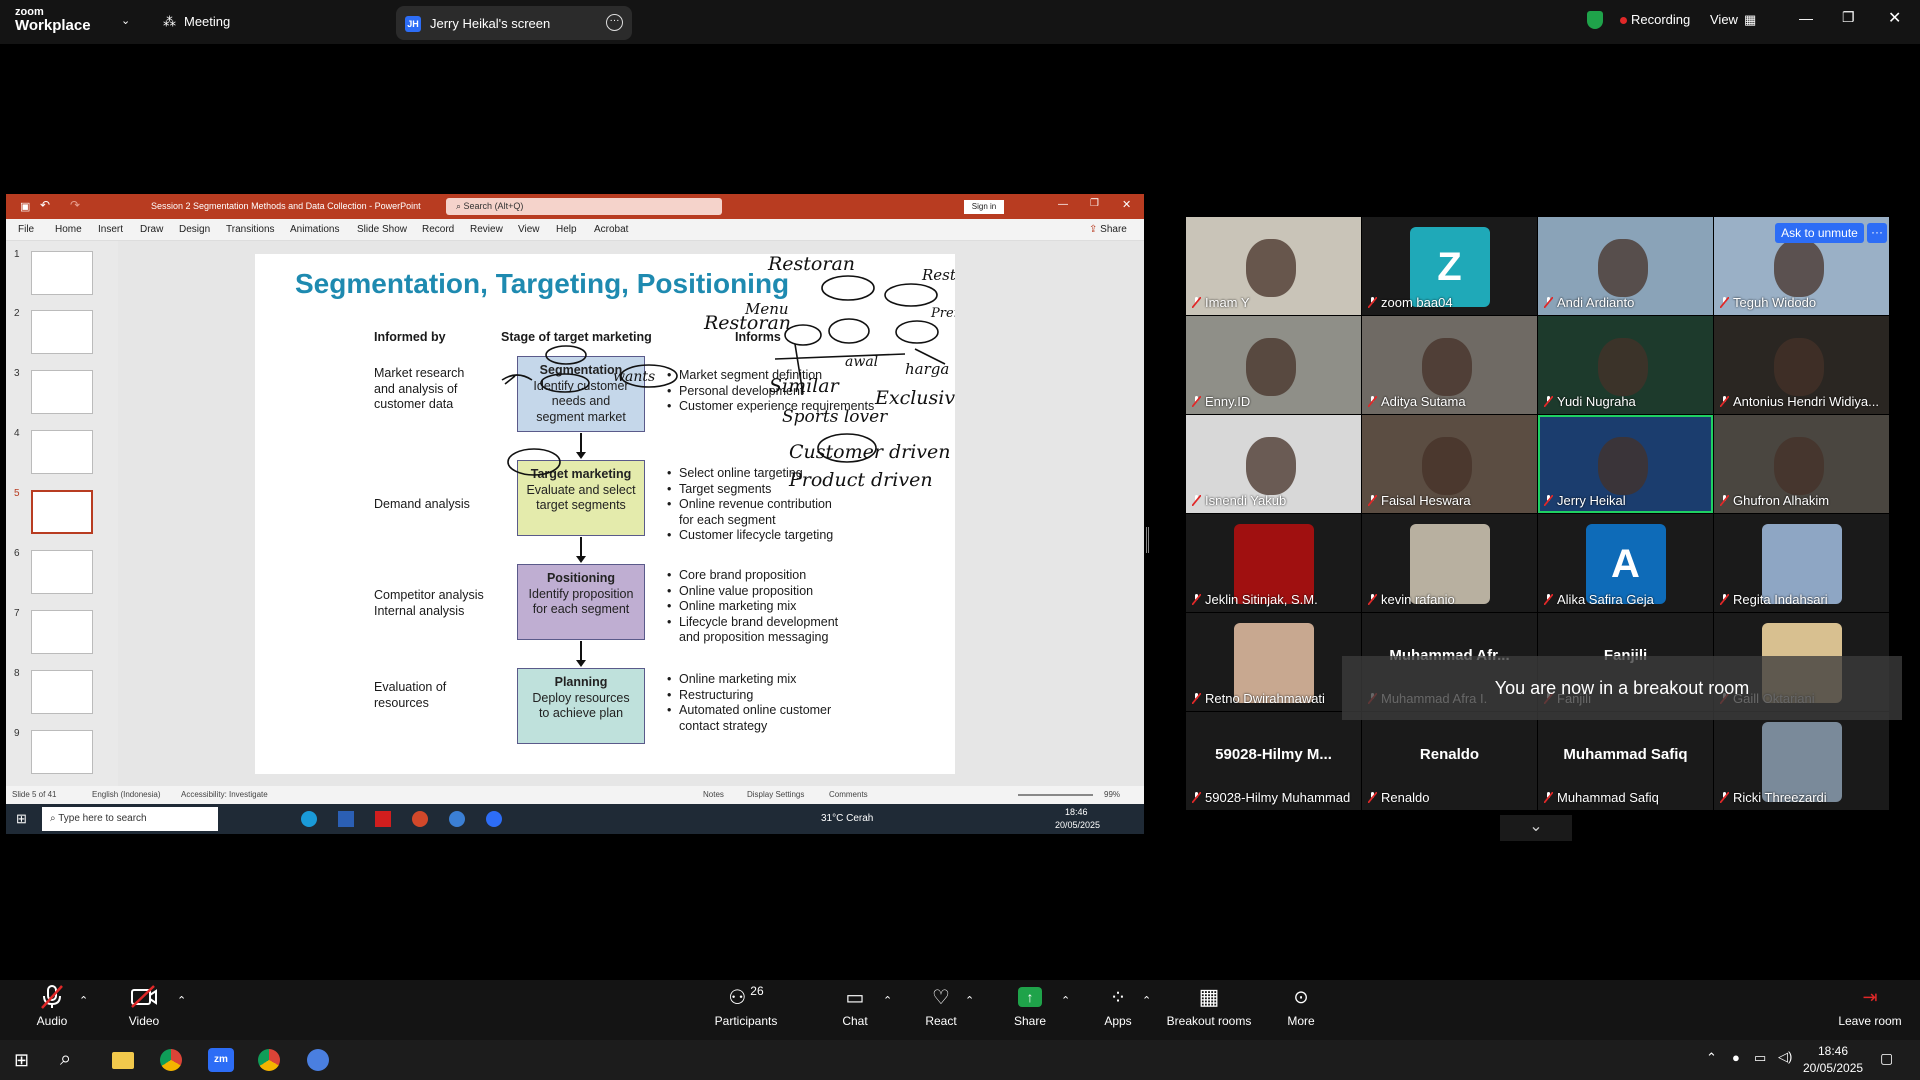  I want to click on mic-tray-icon: ●, so click(1736, 1057).